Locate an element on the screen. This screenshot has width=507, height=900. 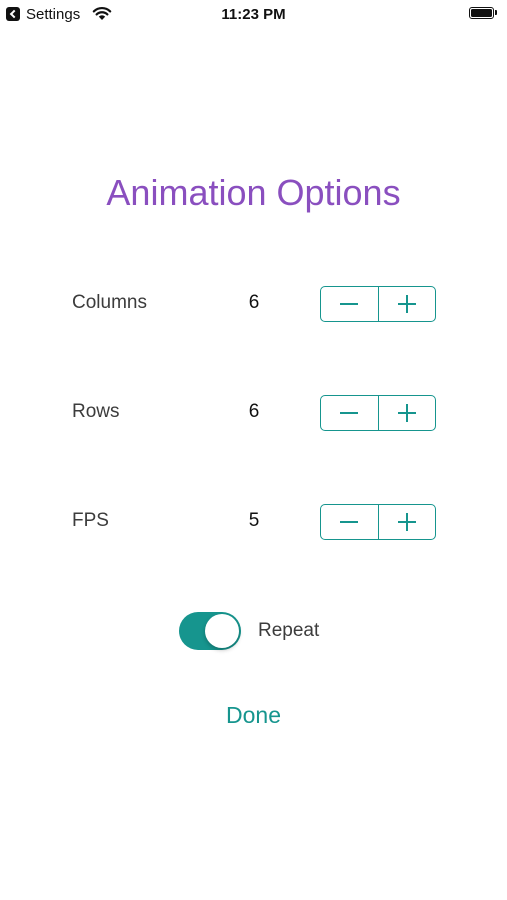
columns-label: Columns is located at coordinates (109, 302).